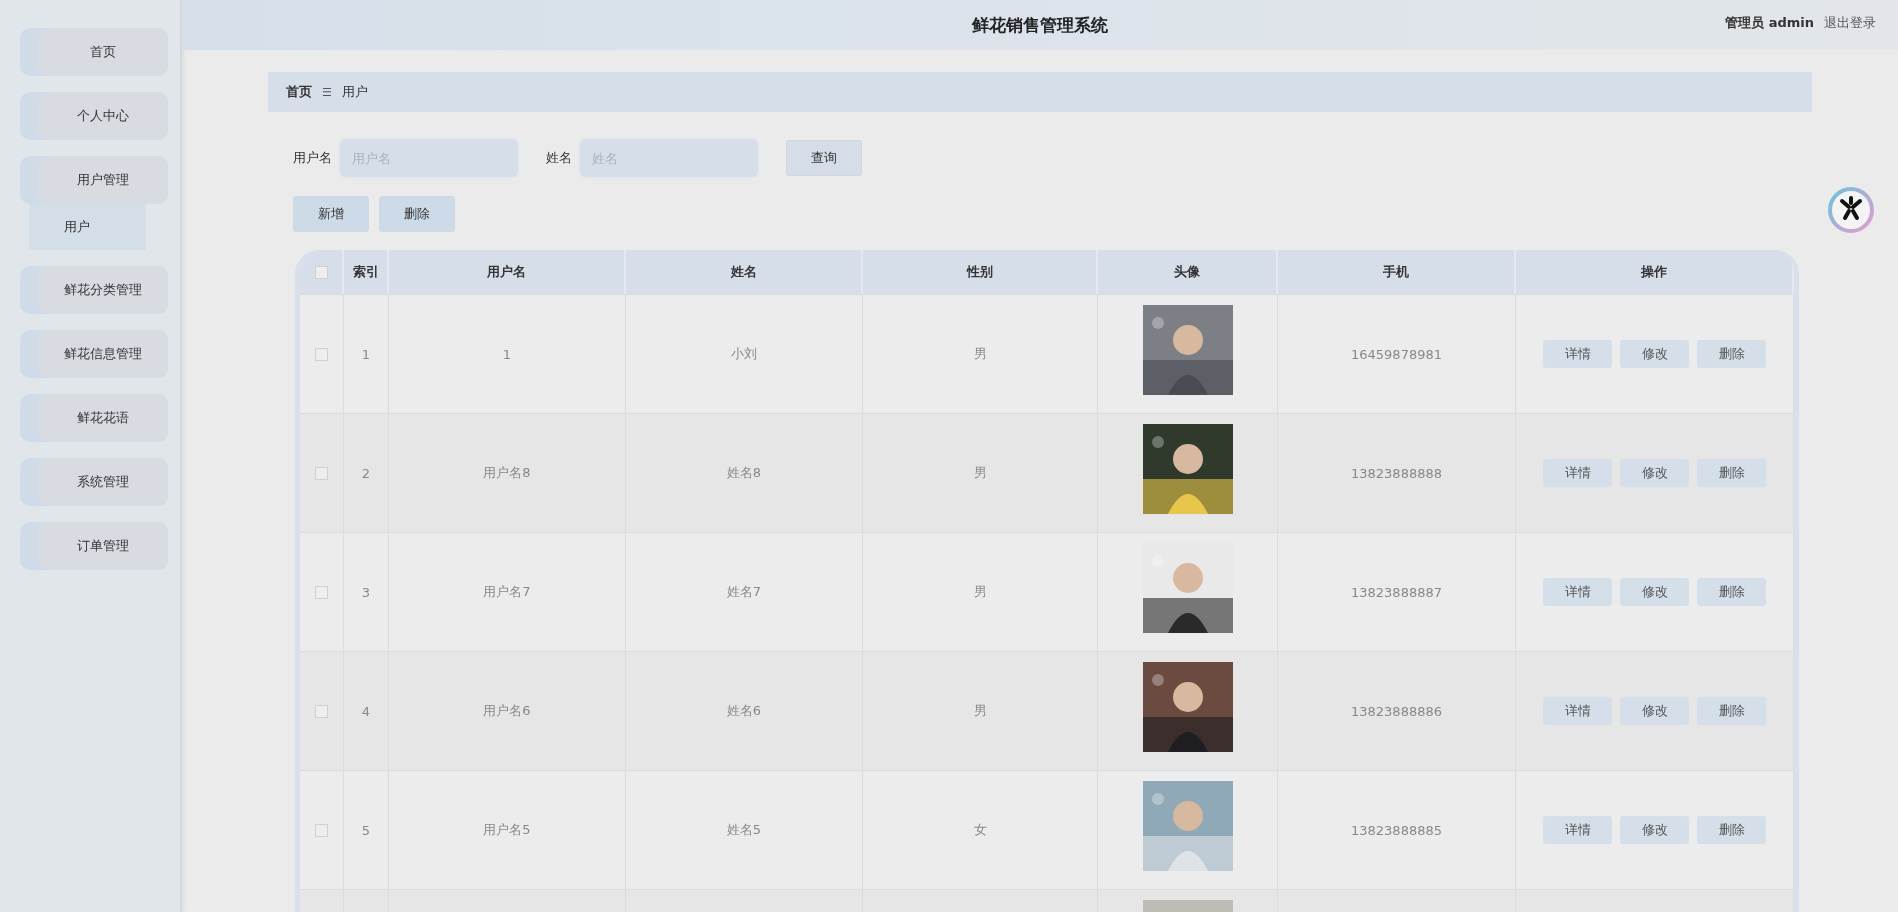 This screenshot has width=1898, height=912. I want to click on nav-item: 鲜花分类管理, so click(94, 290).